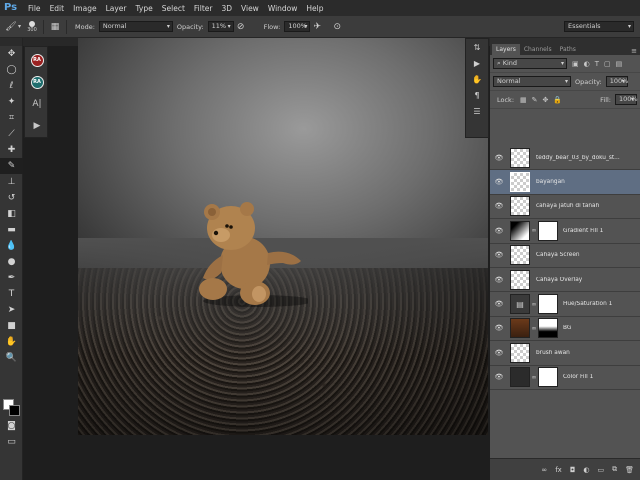 Image resolution: width=640 pixels, height=480 pixels. Describe the element at coordinates (11, 310) in the screenshot. I see `path-selection-tool-icon: ➤` at that location.